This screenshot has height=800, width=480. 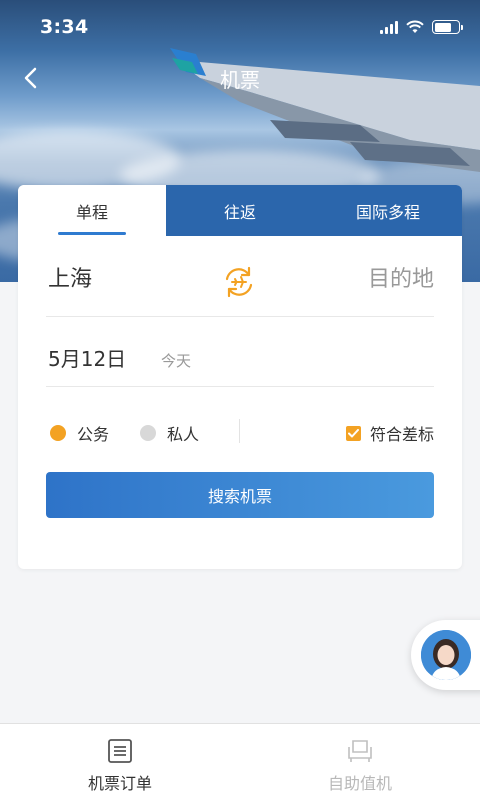 What do you see at coordinates (389, 27) in the screenshot?
I see `cellular-signal-icon` at bounding box center [389, 27].